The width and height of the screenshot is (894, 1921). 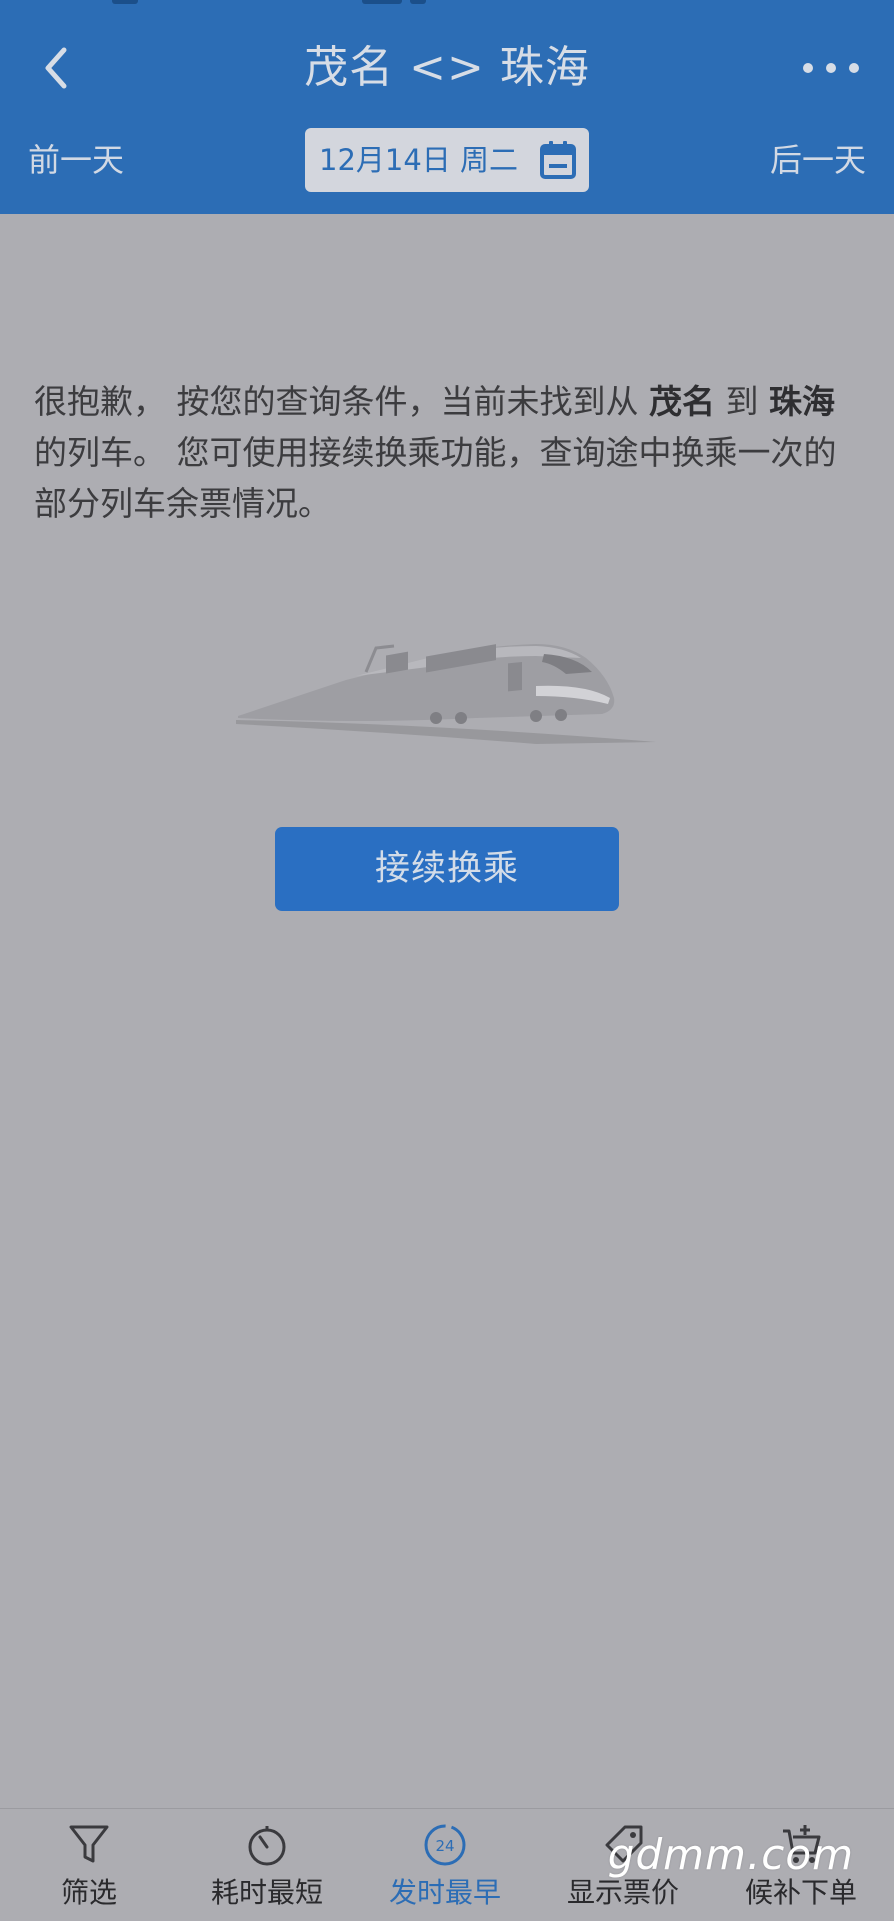 I want to click on next-day-button: 后一天, so click(x=818, y=160).